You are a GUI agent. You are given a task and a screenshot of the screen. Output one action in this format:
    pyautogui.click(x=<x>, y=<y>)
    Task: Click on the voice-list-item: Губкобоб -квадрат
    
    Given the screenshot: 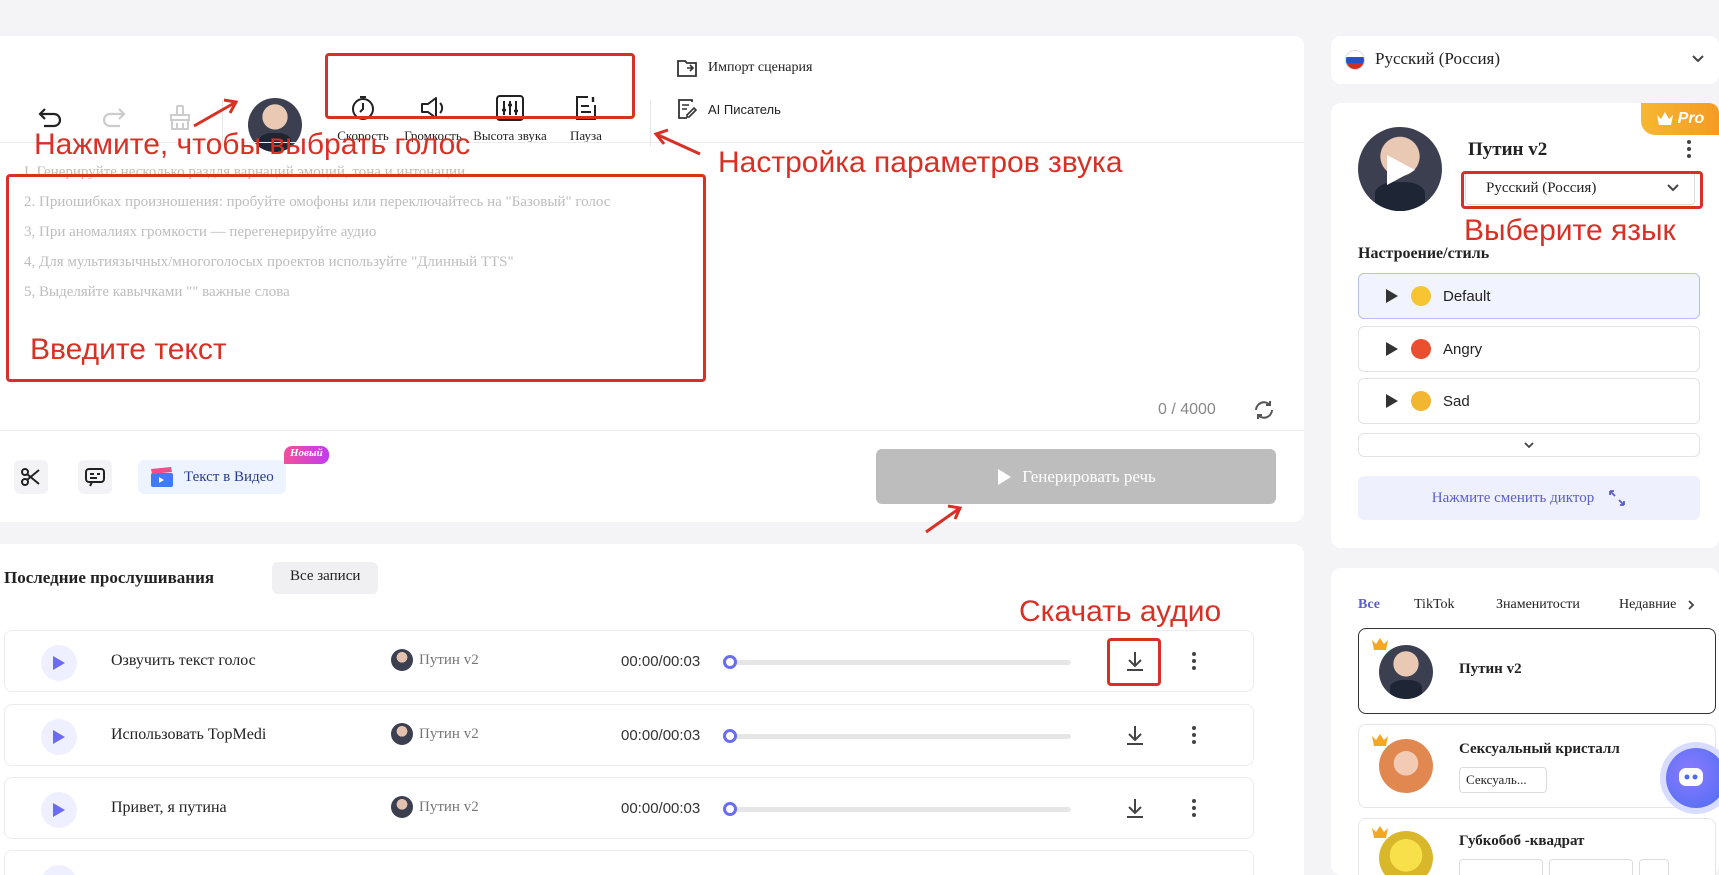 What is the action you would take?
    pyautogui.click(x=1537, y=846)
    